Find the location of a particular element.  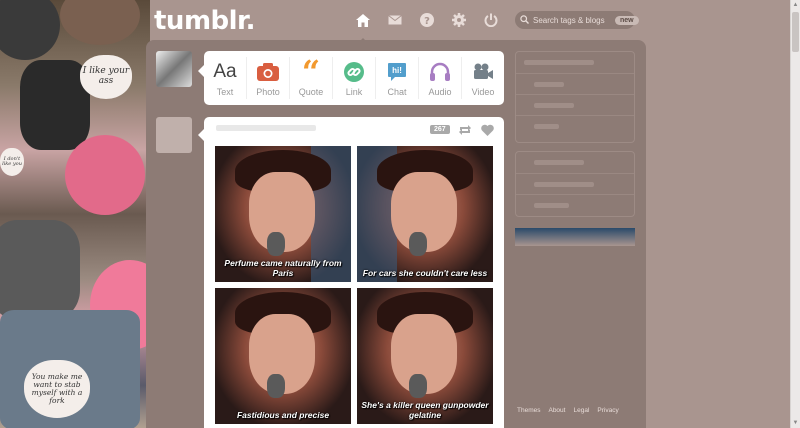

post-type-audio: Audio is located at coordinates (440, 78).